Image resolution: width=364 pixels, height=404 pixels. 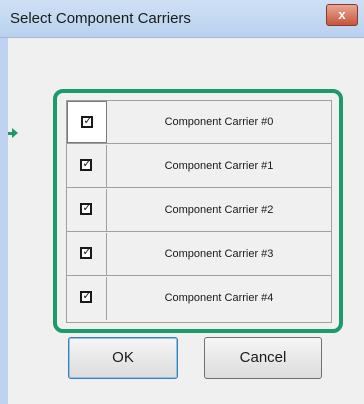 I want to click on carrier-row-1: ✓ Component Carrier #1, so click(x=199, y=166).